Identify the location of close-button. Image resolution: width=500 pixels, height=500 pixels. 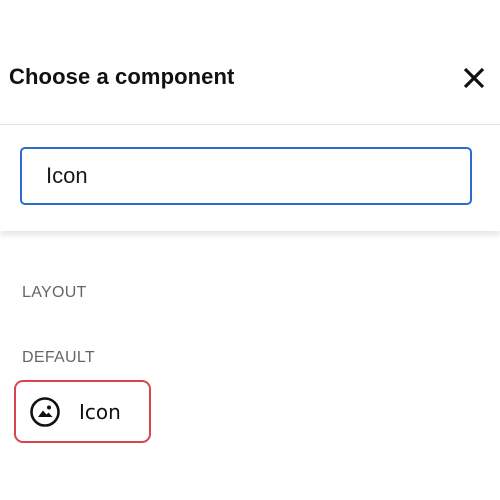
(474, 78).